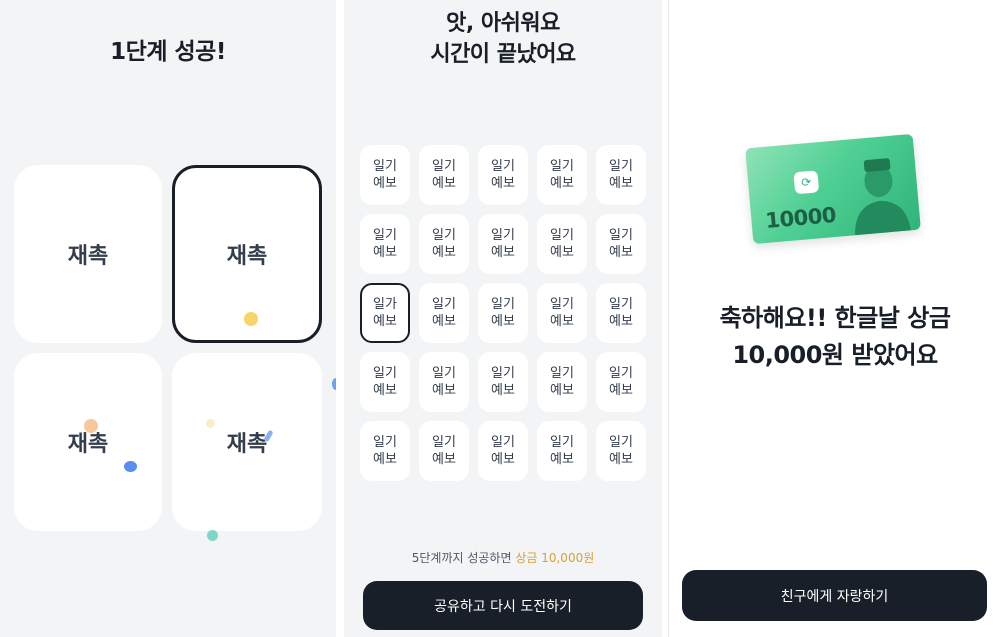 The height and width of the screenshot is (637, 1000). I want to click on congrats-line-2: 10,000원 받았어요, so click(835, 355).